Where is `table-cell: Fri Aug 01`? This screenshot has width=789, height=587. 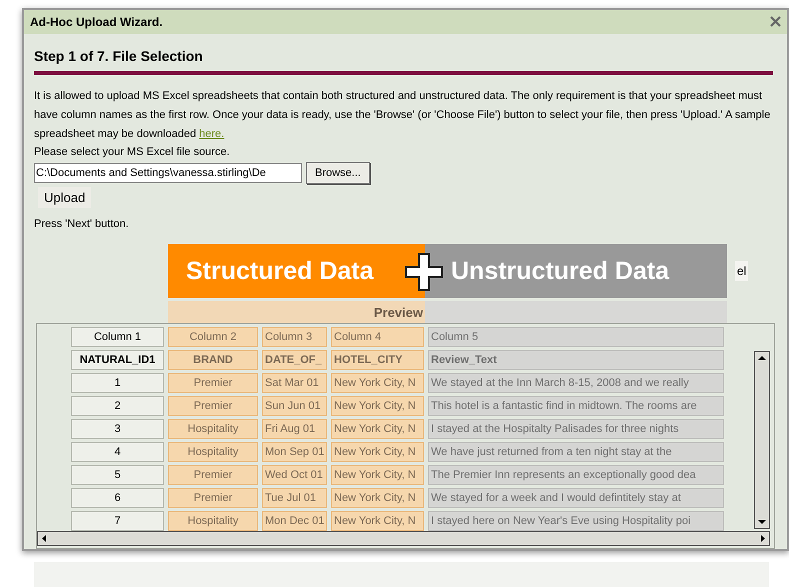
table-cell: Fri Aug 01 is located at coordinates (294, 429).